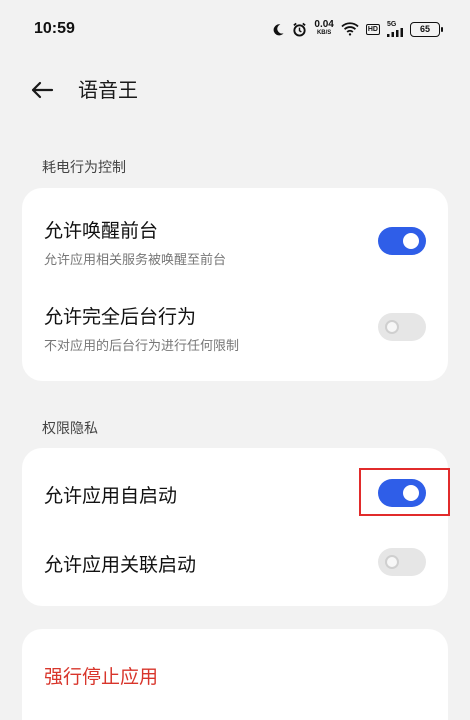  I want to click on wake-foreground-toggle, so click(402, 241).